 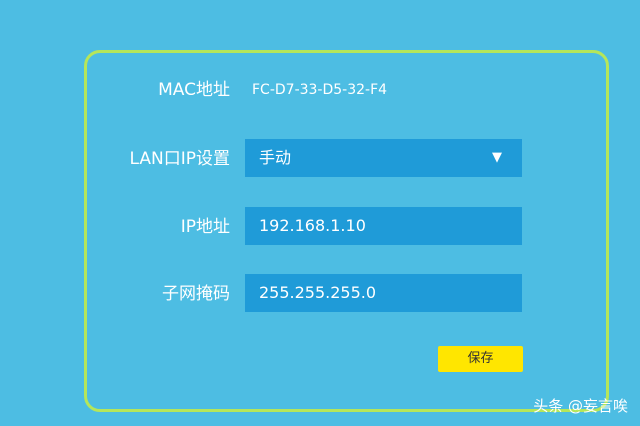 I want to click on lan-ip-row: LAN口IP设置 手动 ▼, so click(x=320, y=159).